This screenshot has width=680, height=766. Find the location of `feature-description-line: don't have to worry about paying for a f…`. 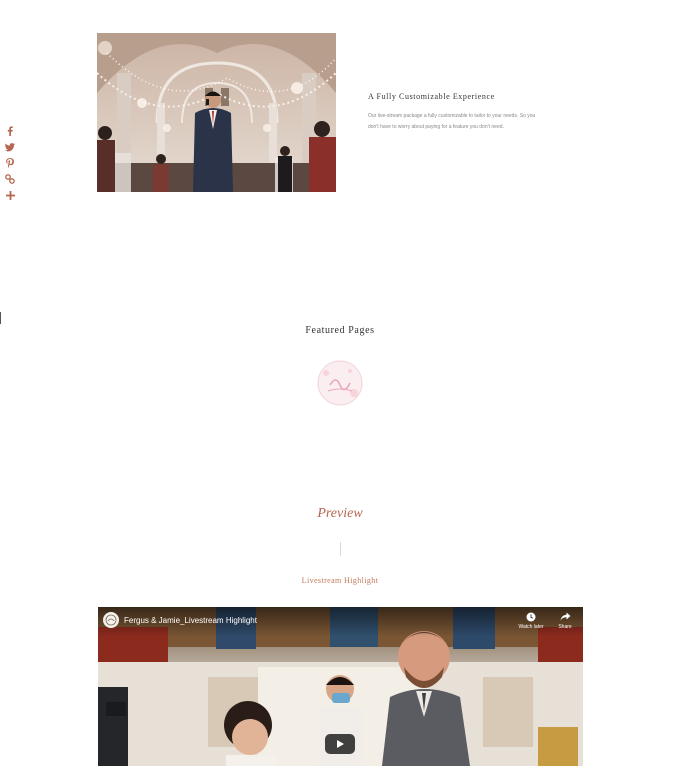

feature-description-line: don't have to worry about paying for a f… is located at coordinates (436, 127).